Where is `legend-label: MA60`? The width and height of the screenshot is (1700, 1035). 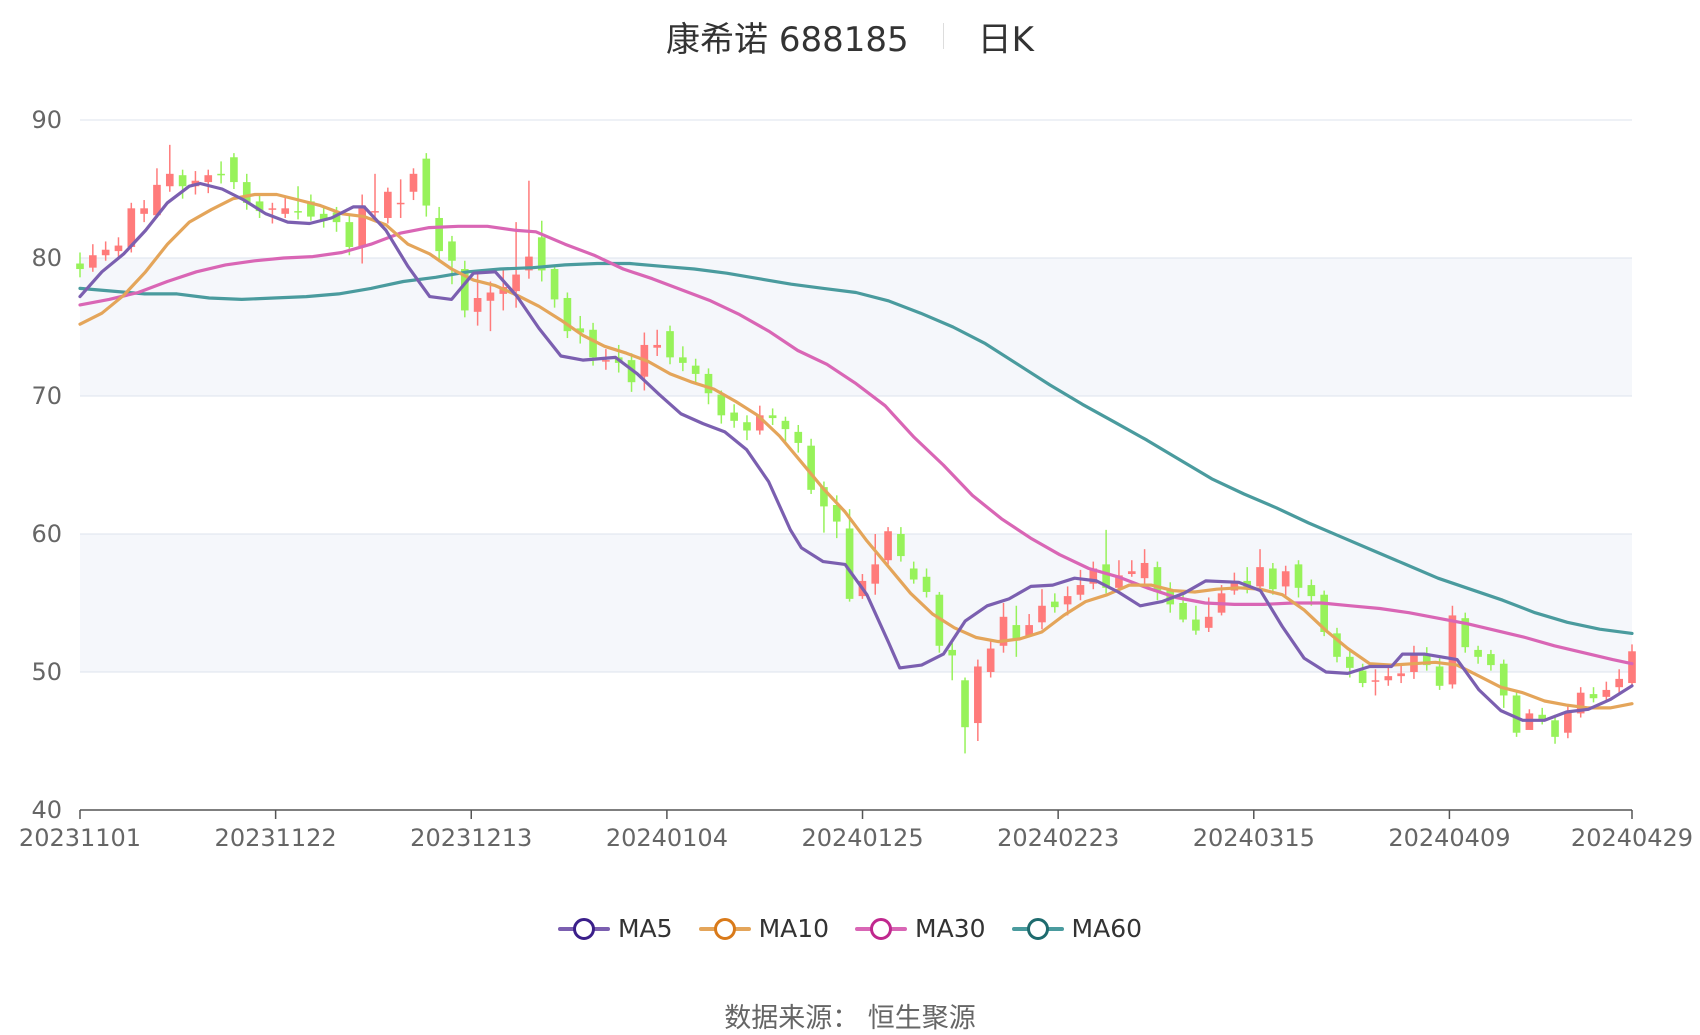
legend-label: MA60 is located at coordinates (1107, 928).